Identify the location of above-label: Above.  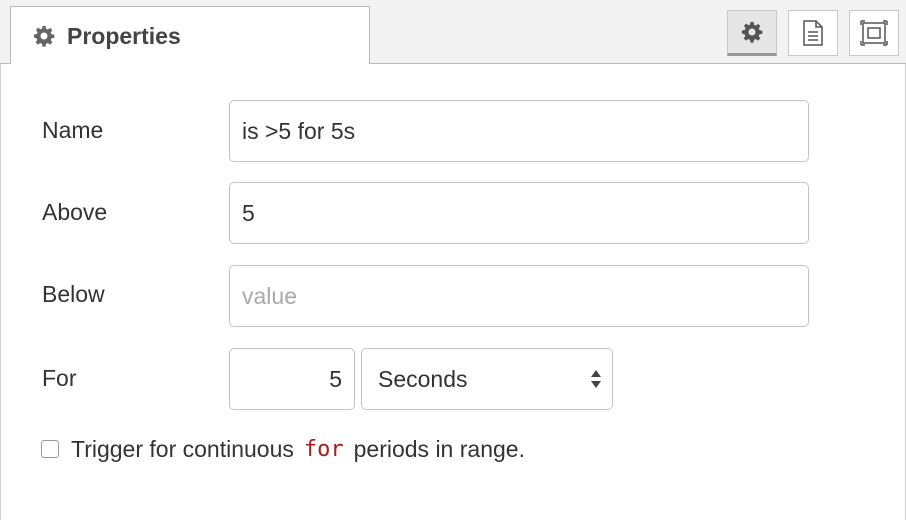
(75, 212).